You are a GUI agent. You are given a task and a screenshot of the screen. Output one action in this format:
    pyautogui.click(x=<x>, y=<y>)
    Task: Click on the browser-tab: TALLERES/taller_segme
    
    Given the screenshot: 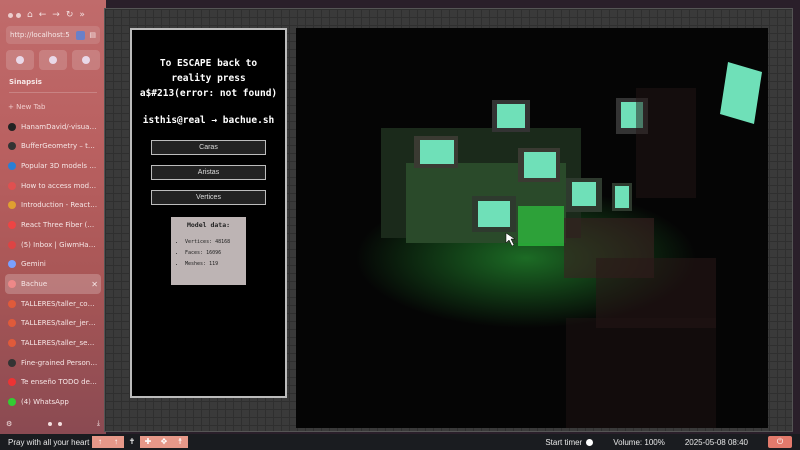 What is the action you would take?
    pyautogui.click(x=53, y=343)
    